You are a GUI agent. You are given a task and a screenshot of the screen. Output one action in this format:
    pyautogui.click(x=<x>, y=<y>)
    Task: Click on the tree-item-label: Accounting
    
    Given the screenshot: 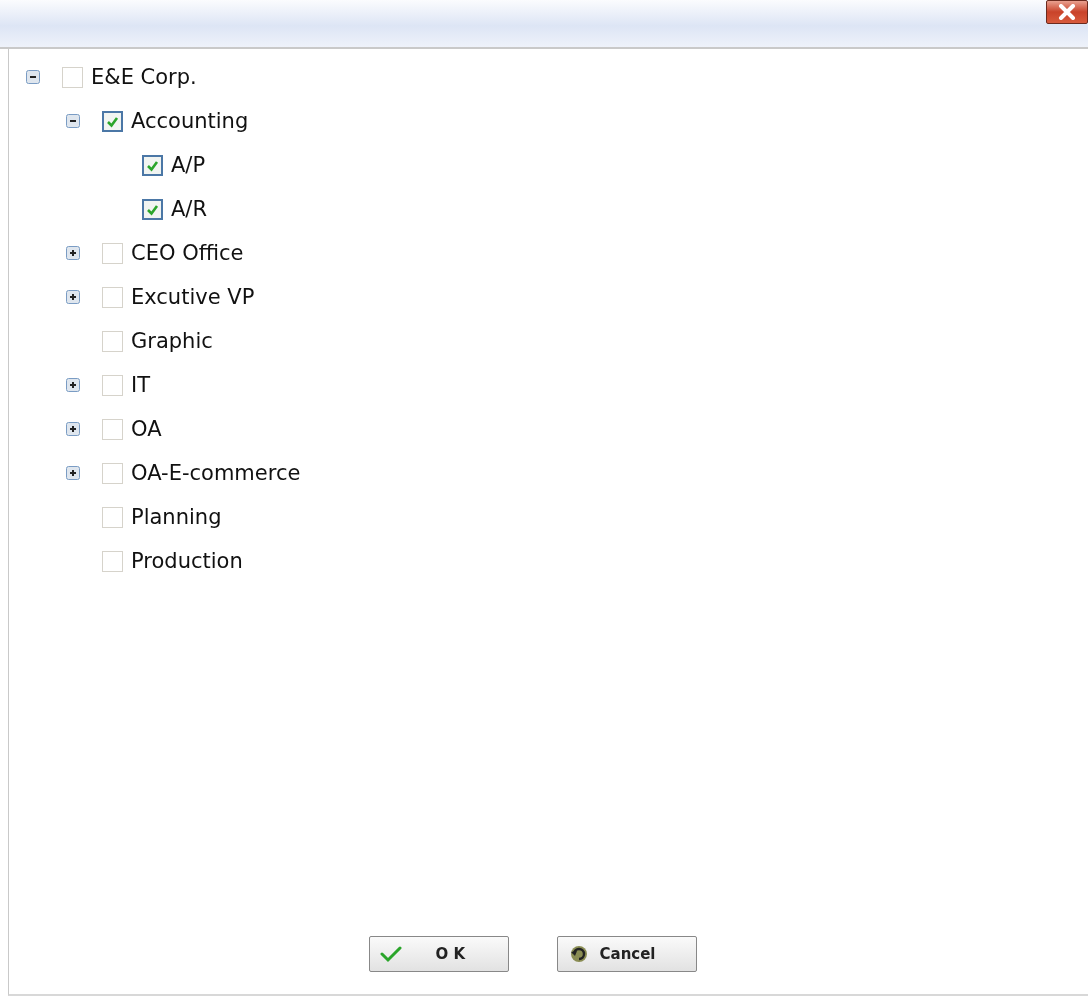 What is the action you would take?
    pyautogui.click(x=190, y=121)
    